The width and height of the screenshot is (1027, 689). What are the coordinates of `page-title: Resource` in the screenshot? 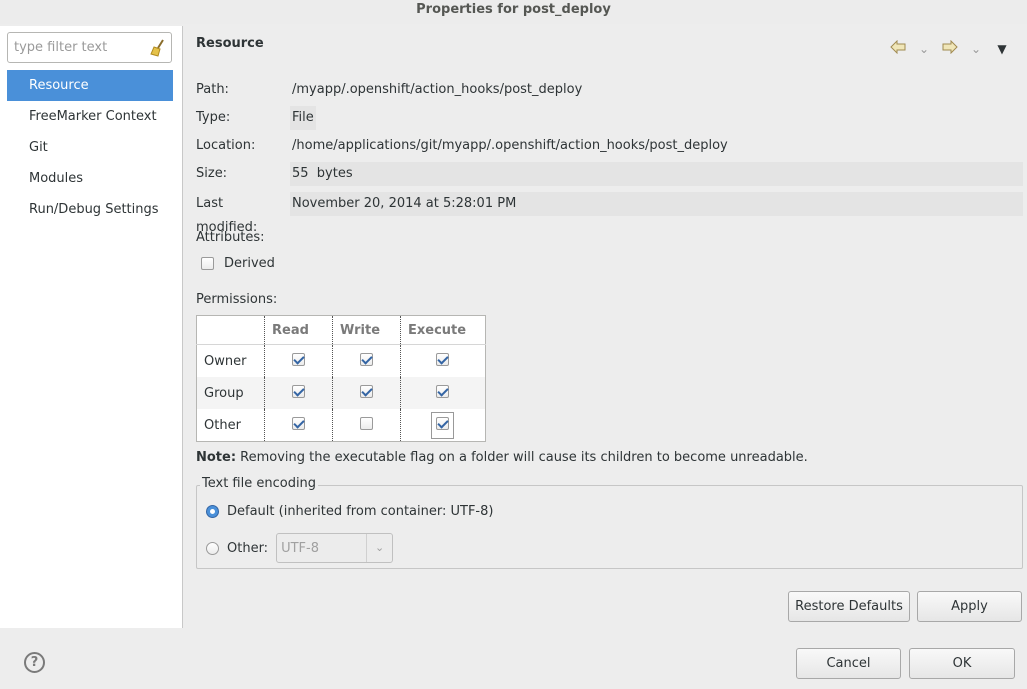 It's located at (230, 43).